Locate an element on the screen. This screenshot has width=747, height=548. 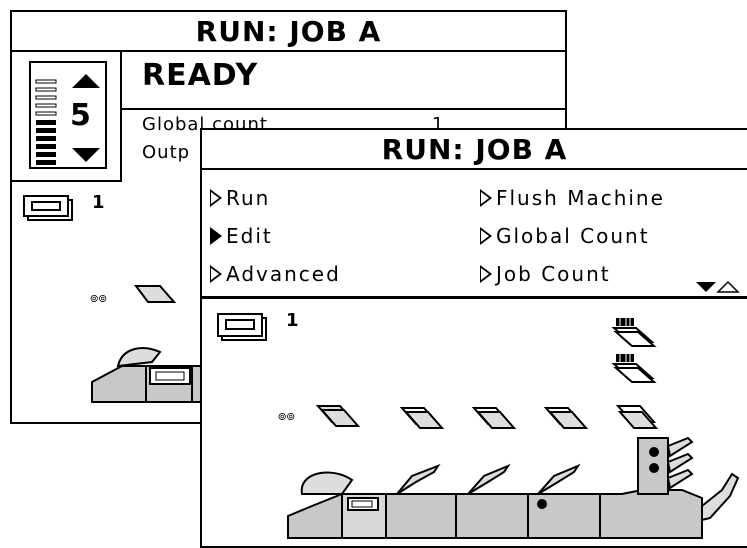
output-label: Outp is located at coordinates (166, 152).